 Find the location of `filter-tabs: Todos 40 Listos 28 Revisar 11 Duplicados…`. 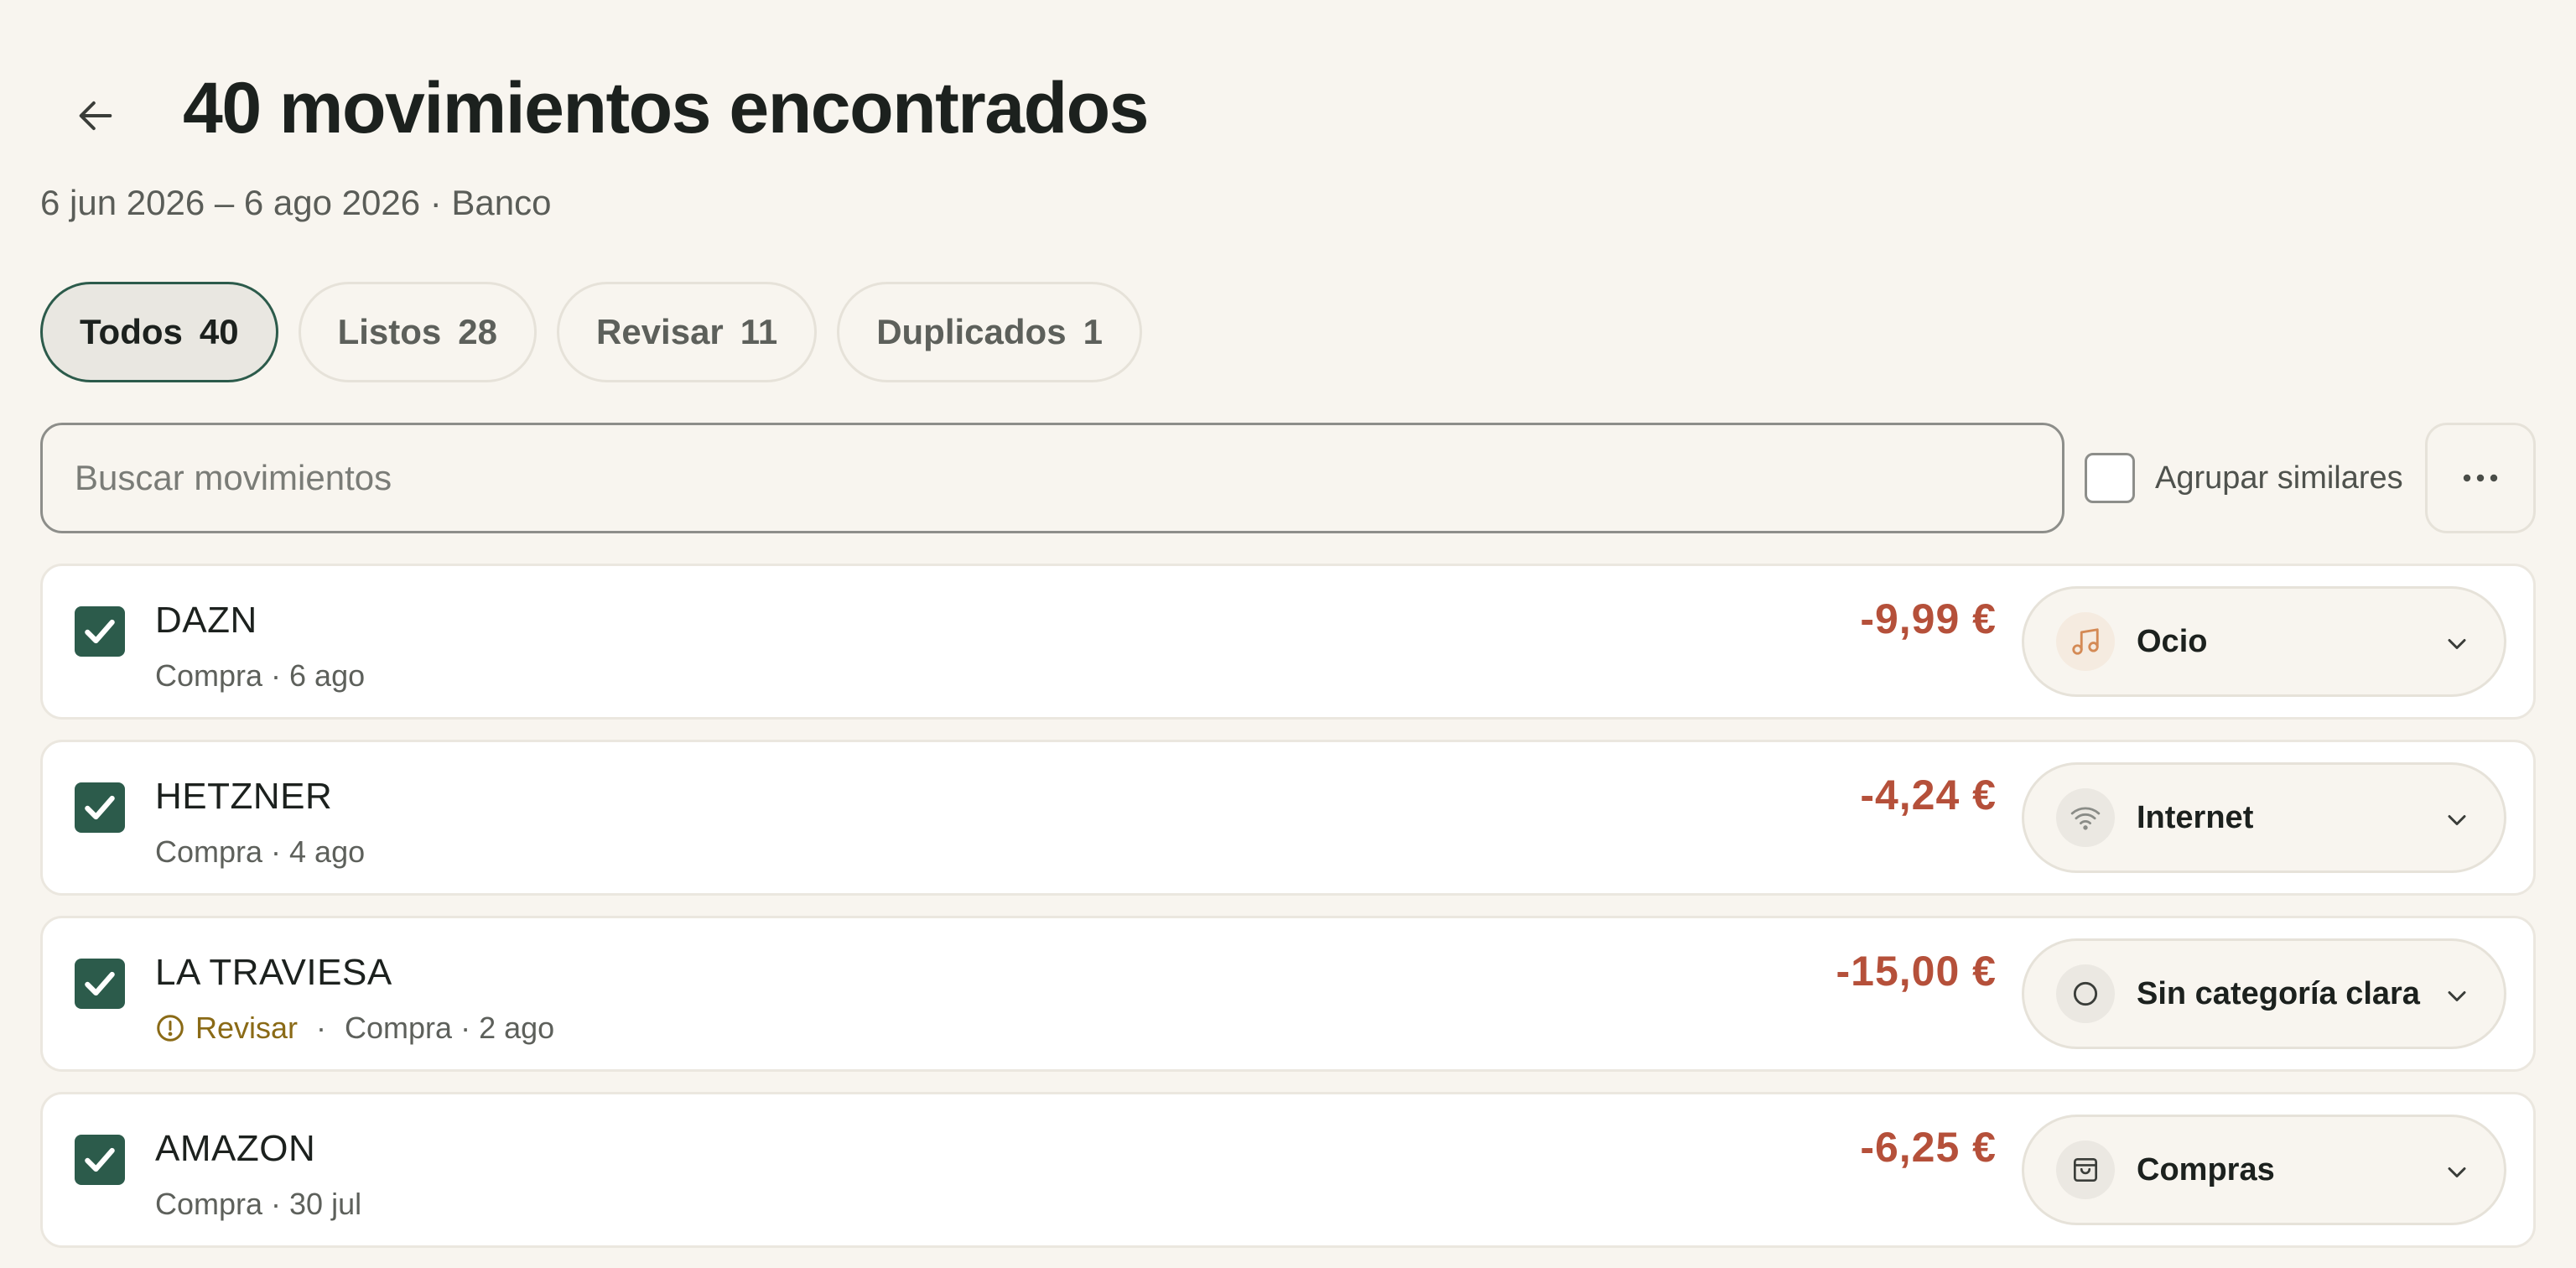

filter-tabs: Todos 40 Listos 28 Revisar 11 Duplicados… is located at coordinates (591, 332).